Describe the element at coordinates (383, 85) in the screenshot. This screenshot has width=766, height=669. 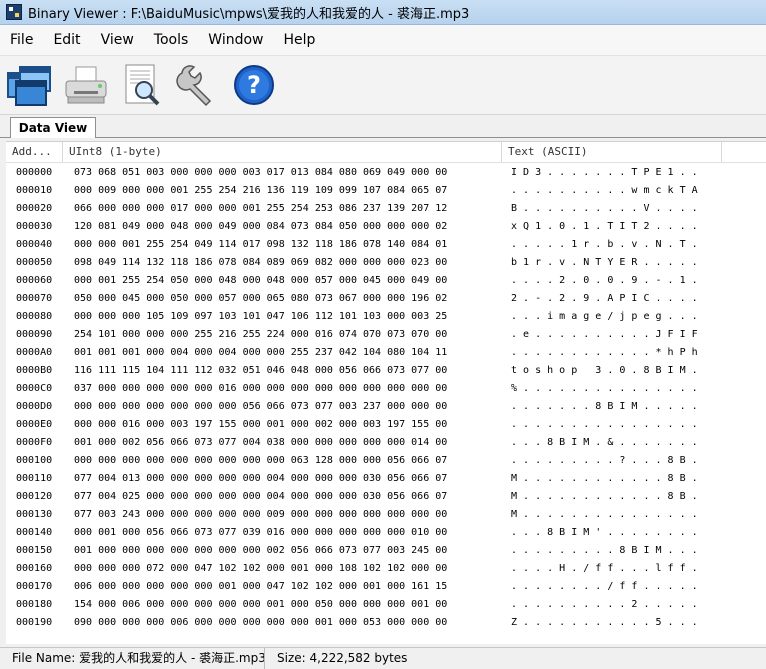
I see `toolbar: ?` at that location.